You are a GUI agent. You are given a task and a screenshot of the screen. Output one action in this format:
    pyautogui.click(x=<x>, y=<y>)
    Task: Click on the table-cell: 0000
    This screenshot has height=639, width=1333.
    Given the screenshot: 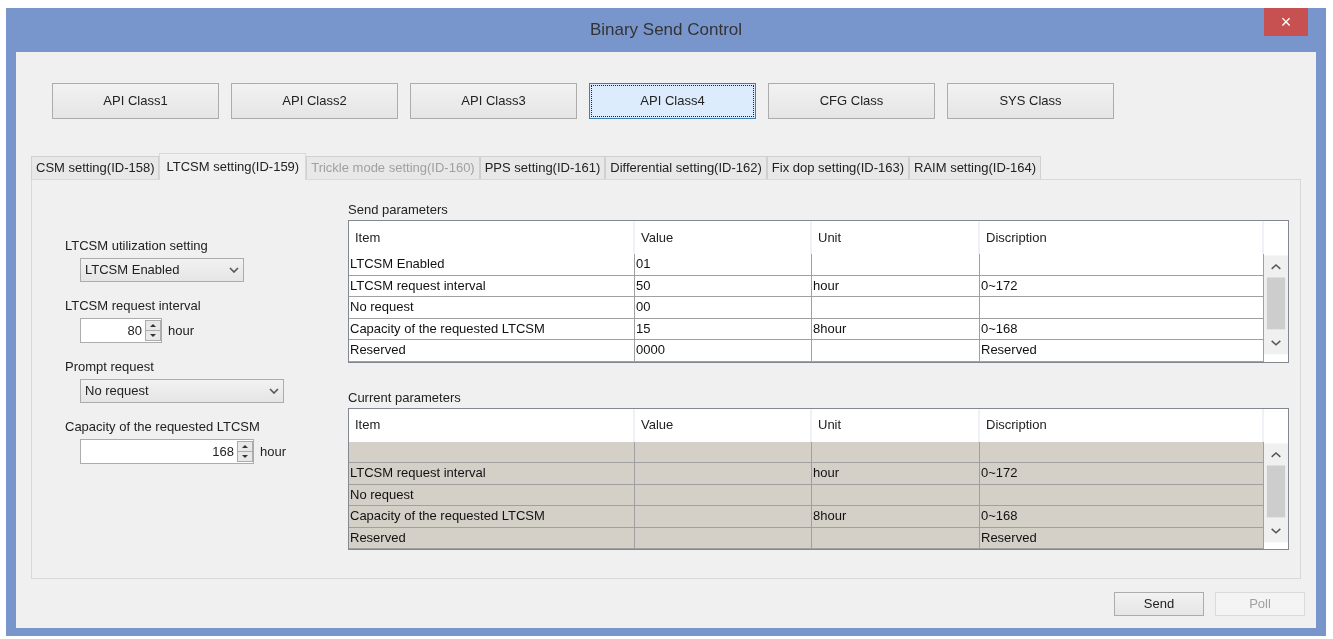 What is the action you would take?
    pyautogui.click(x=723, y=351)
    